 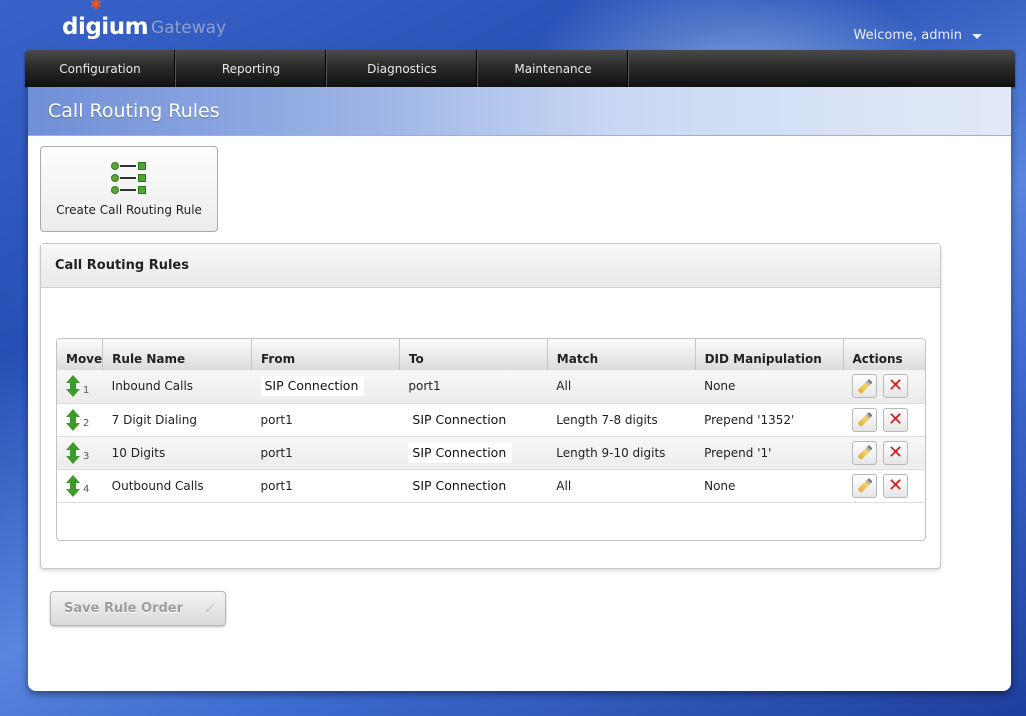 I want to click on page-header: Call Routing Rules, so click(x=519, y=111).